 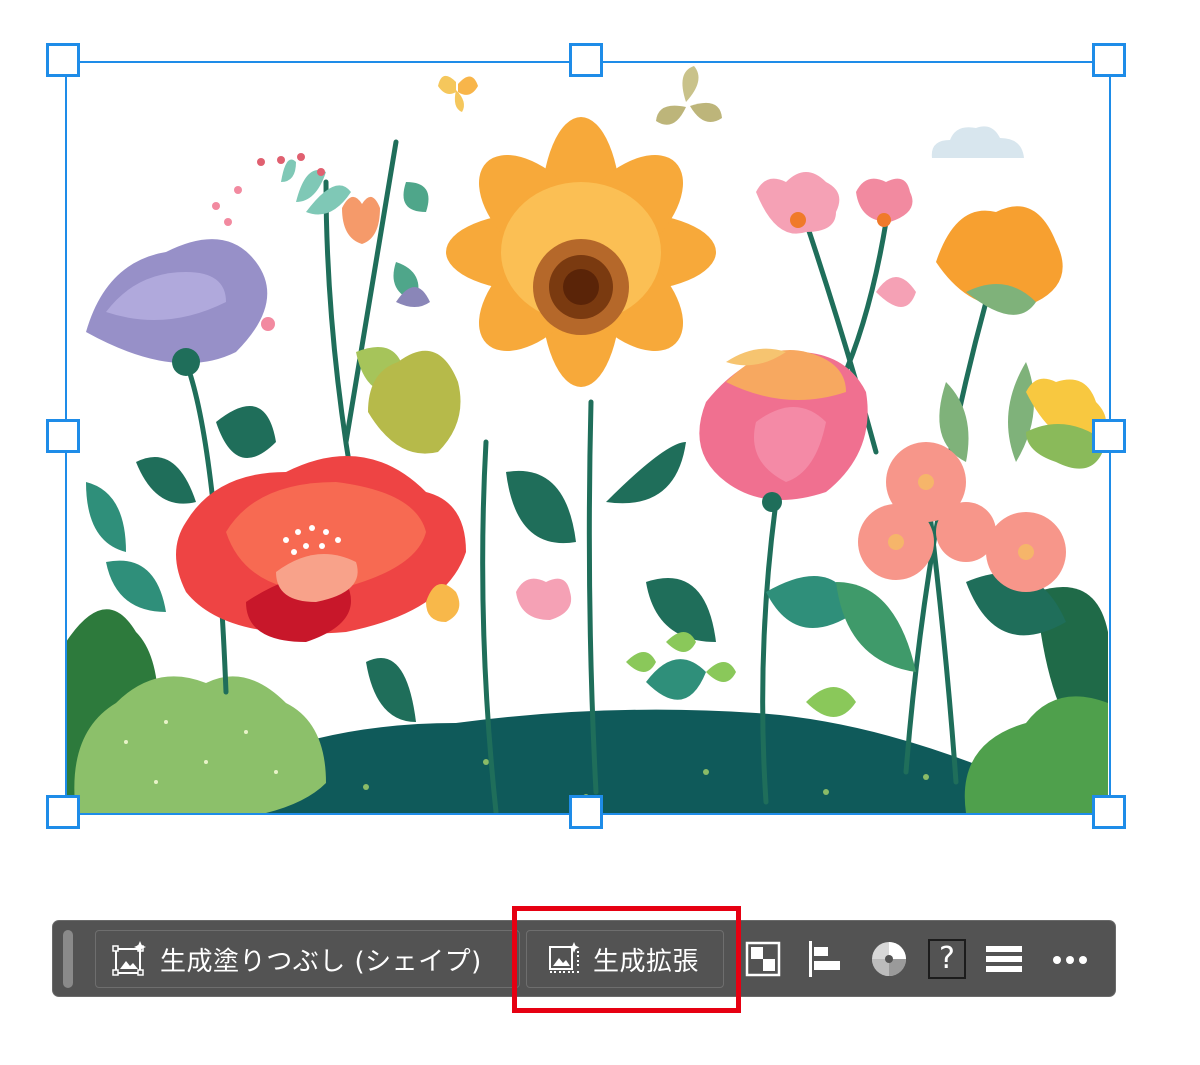 I want to click on red-peony, so click(x=321, y=549).